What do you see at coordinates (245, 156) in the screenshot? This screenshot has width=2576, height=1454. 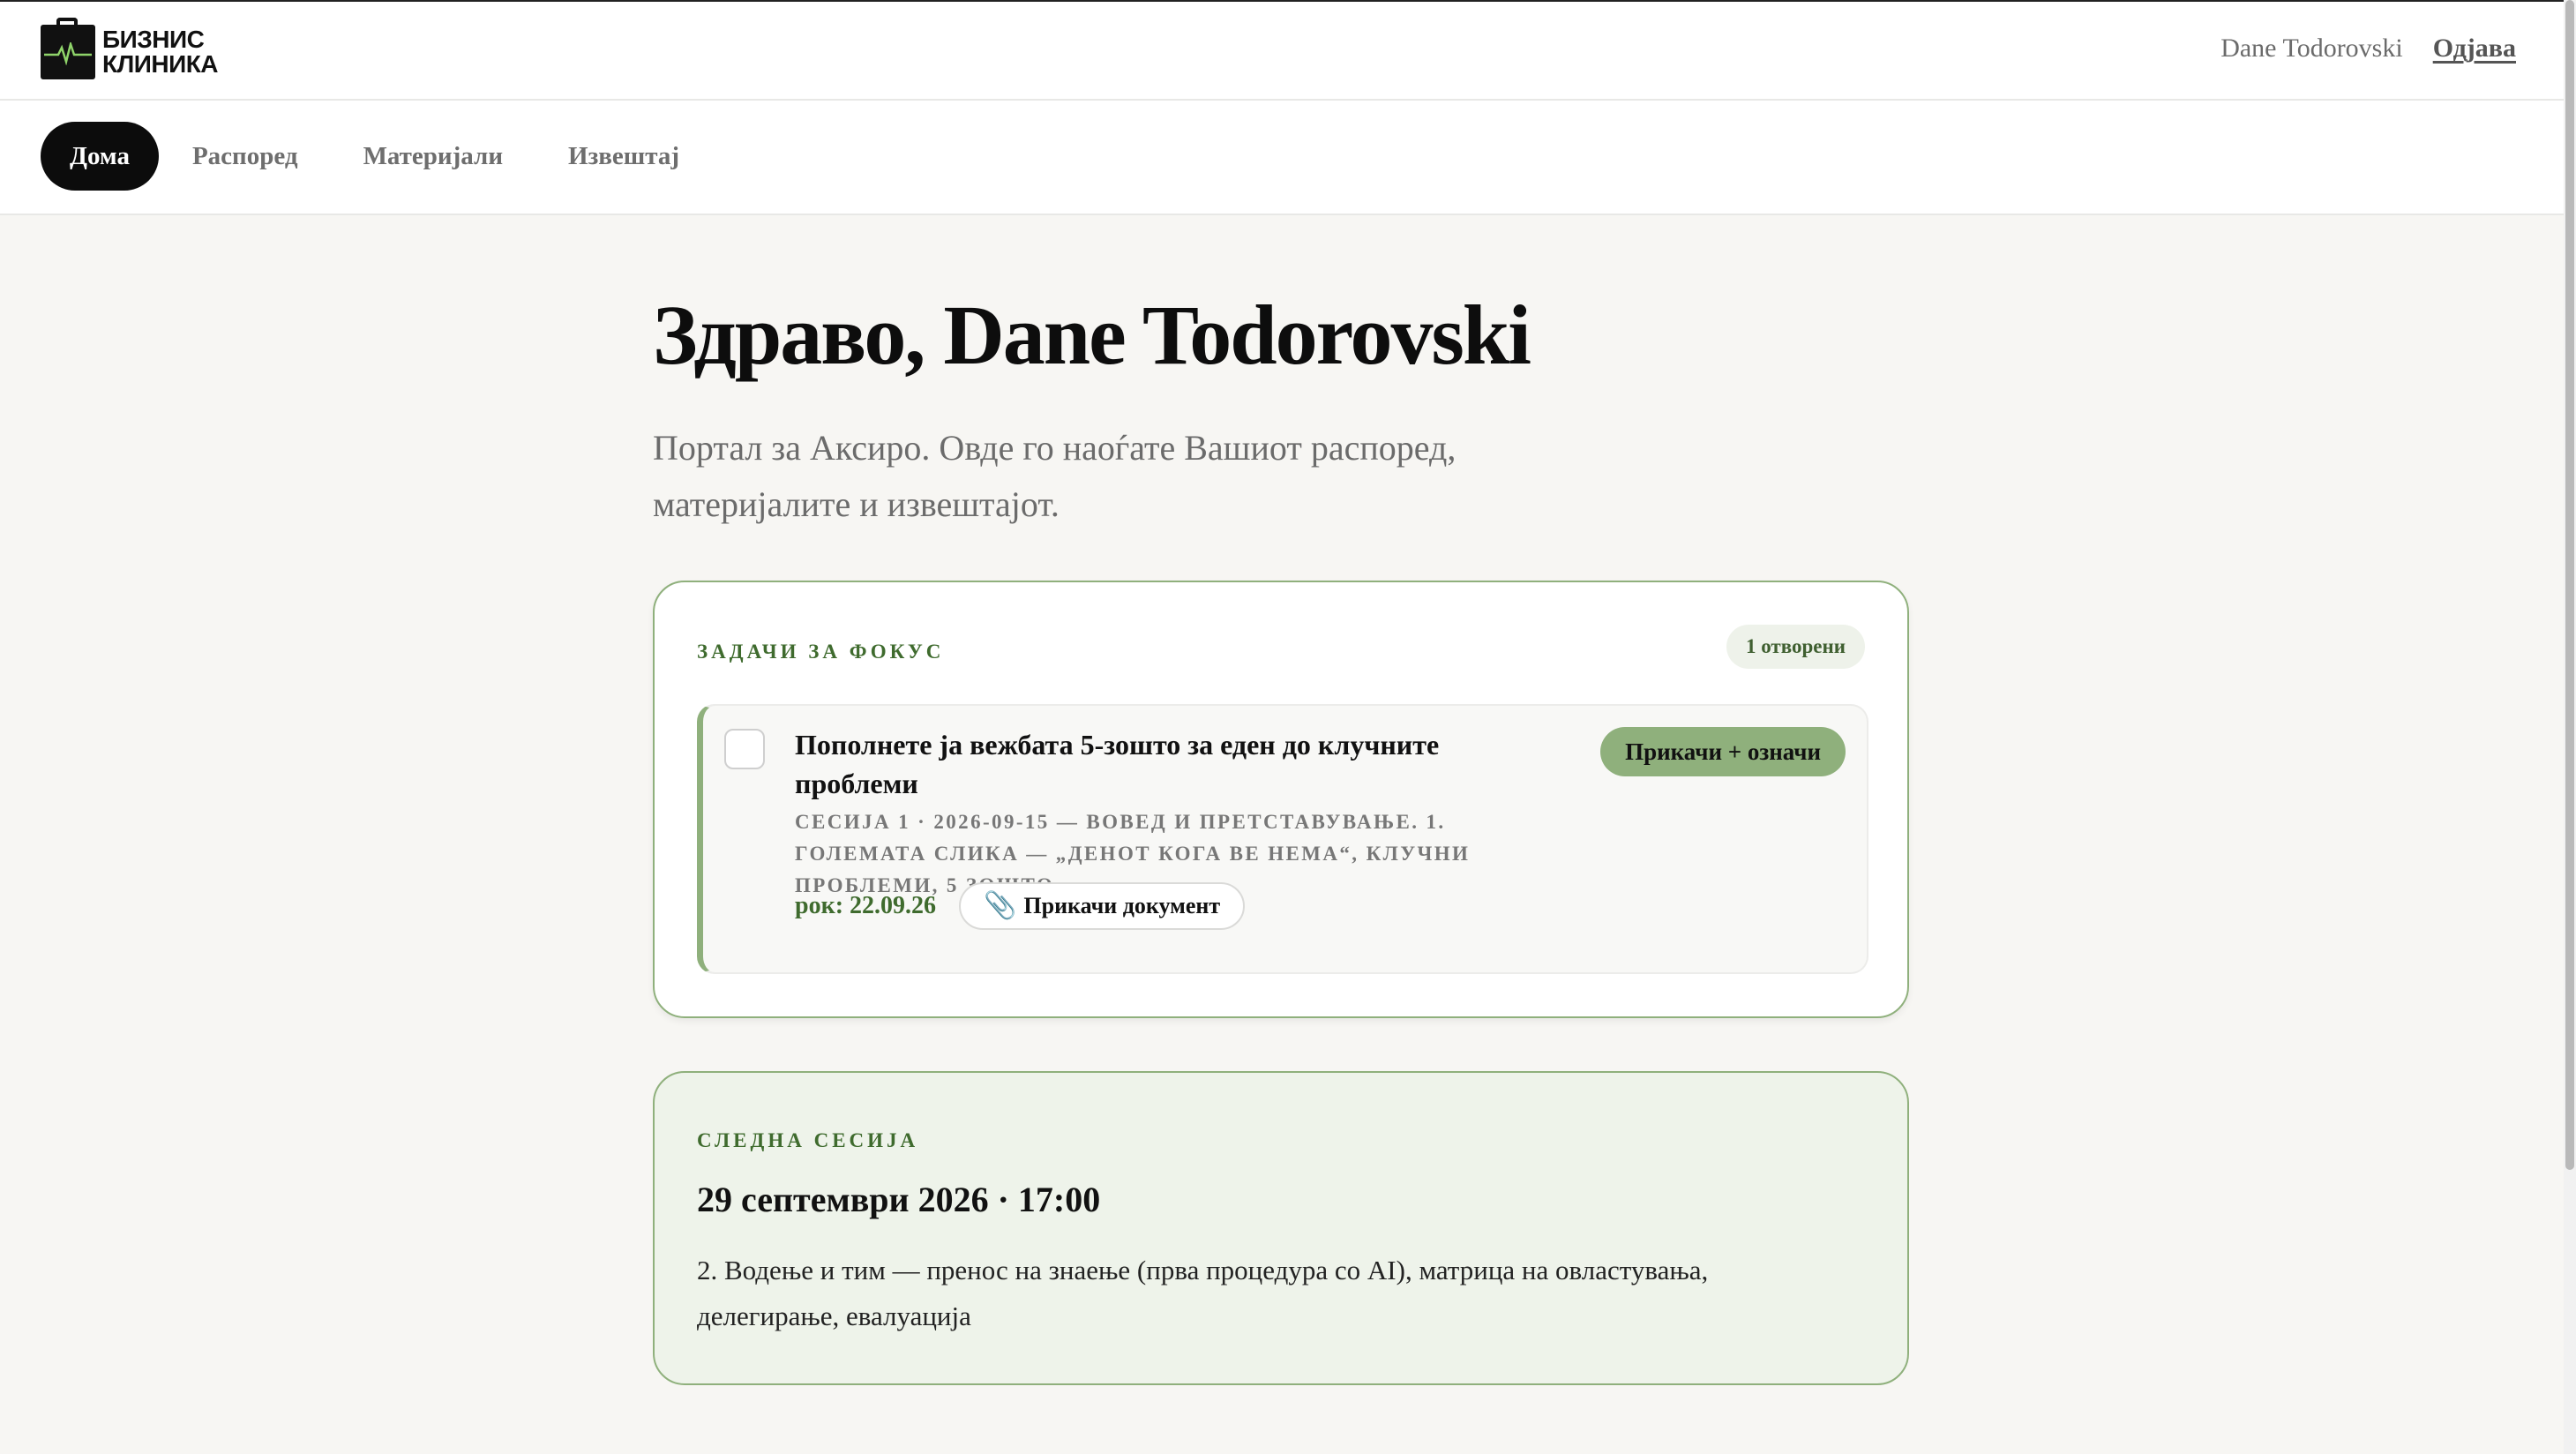 I see `nav-item-schedule: Распоред` at bounding box center [245, 156].